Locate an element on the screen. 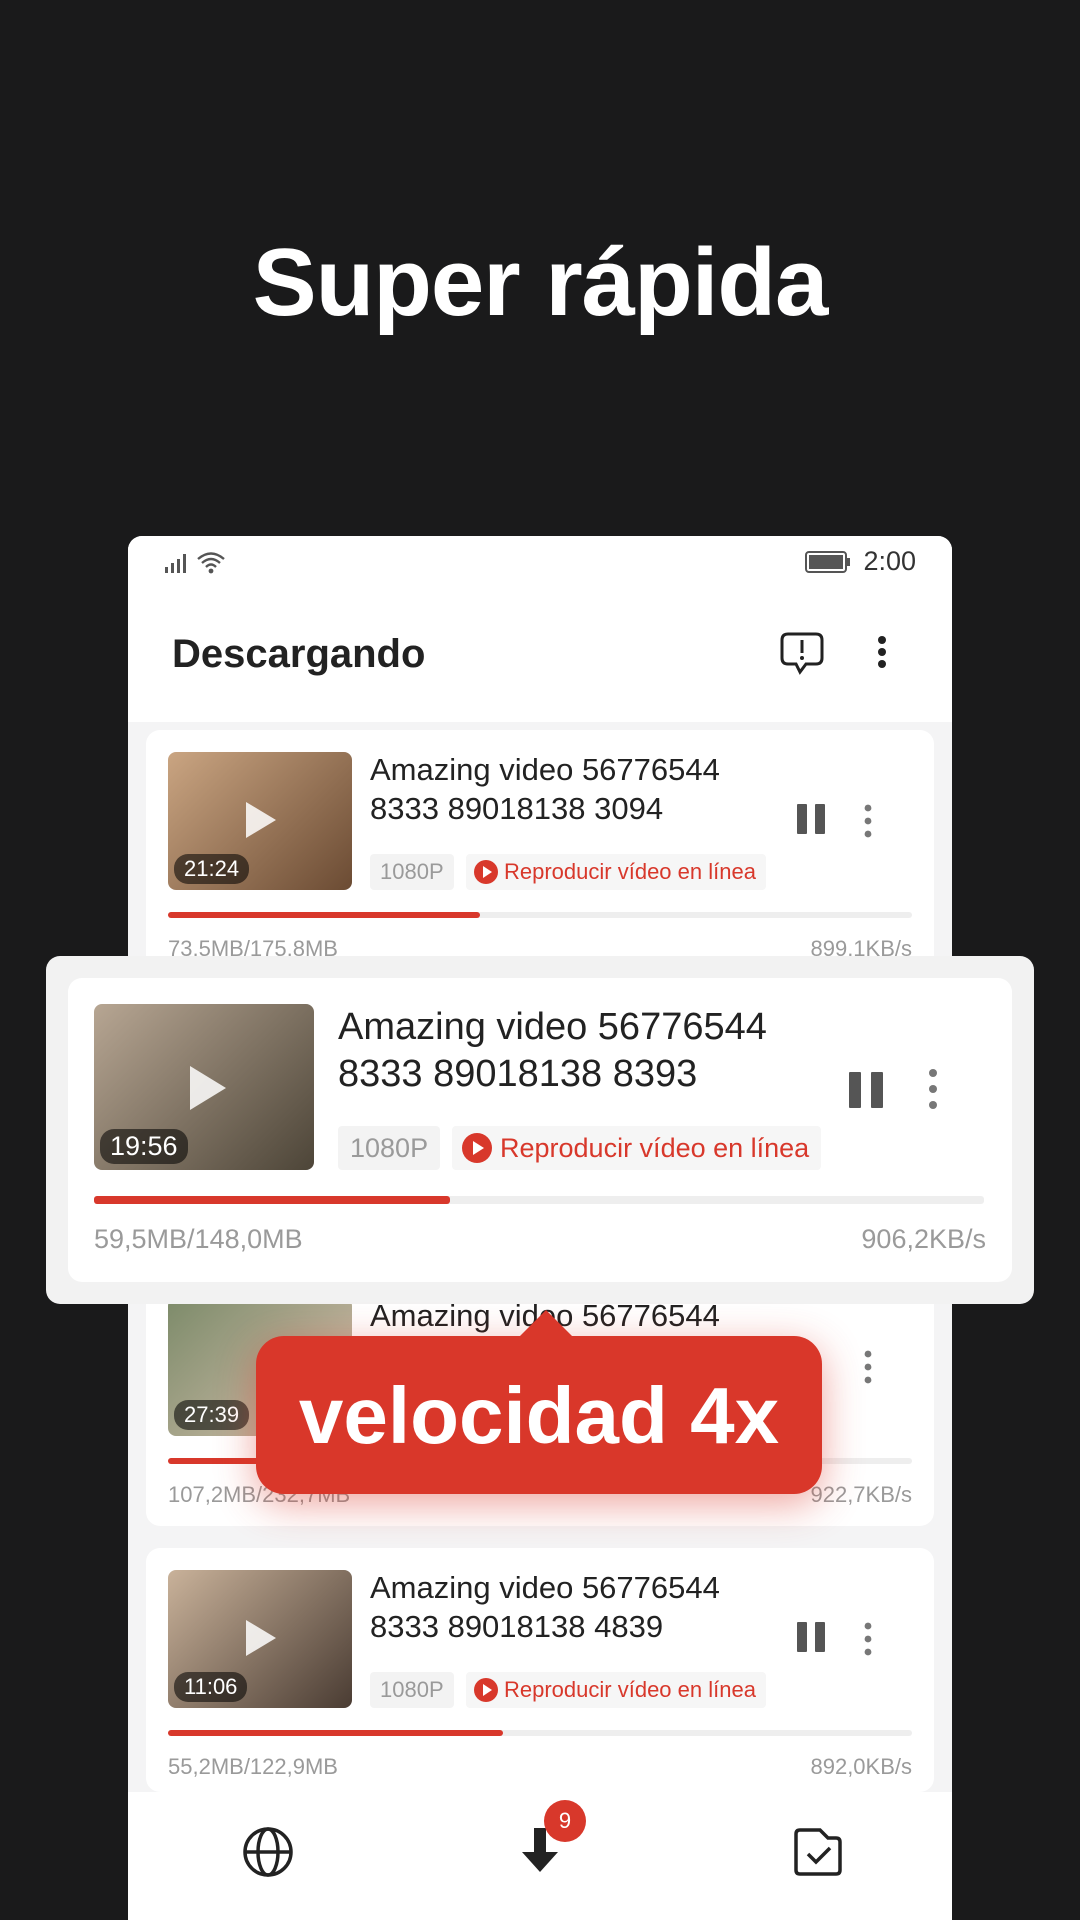 The height and width of the screenshot is (1920, 1080). signal-icon is located at coordinates (175, 563).